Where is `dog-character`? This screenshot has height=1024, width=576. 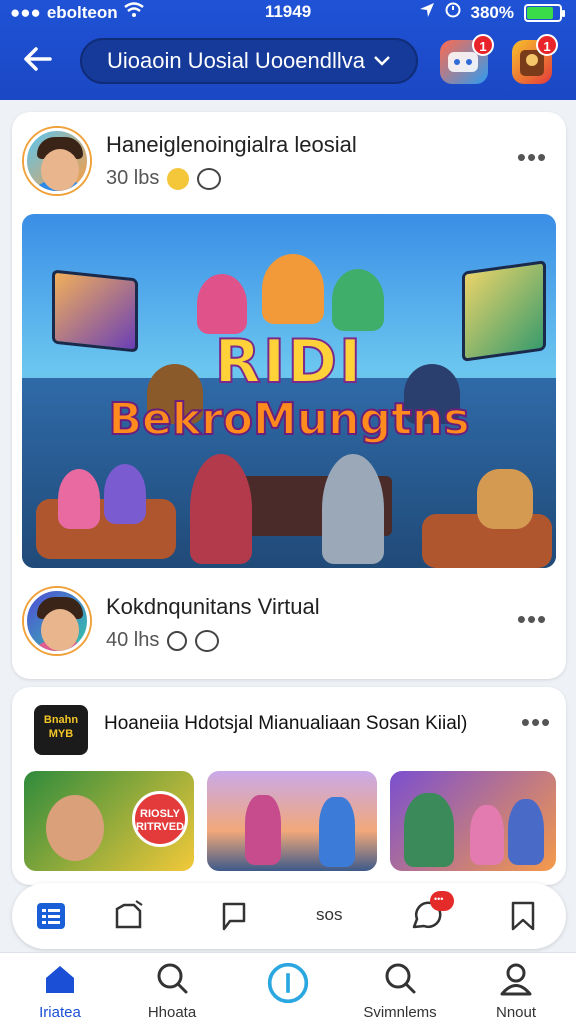 dog-character is located at coordinates (505, 499).